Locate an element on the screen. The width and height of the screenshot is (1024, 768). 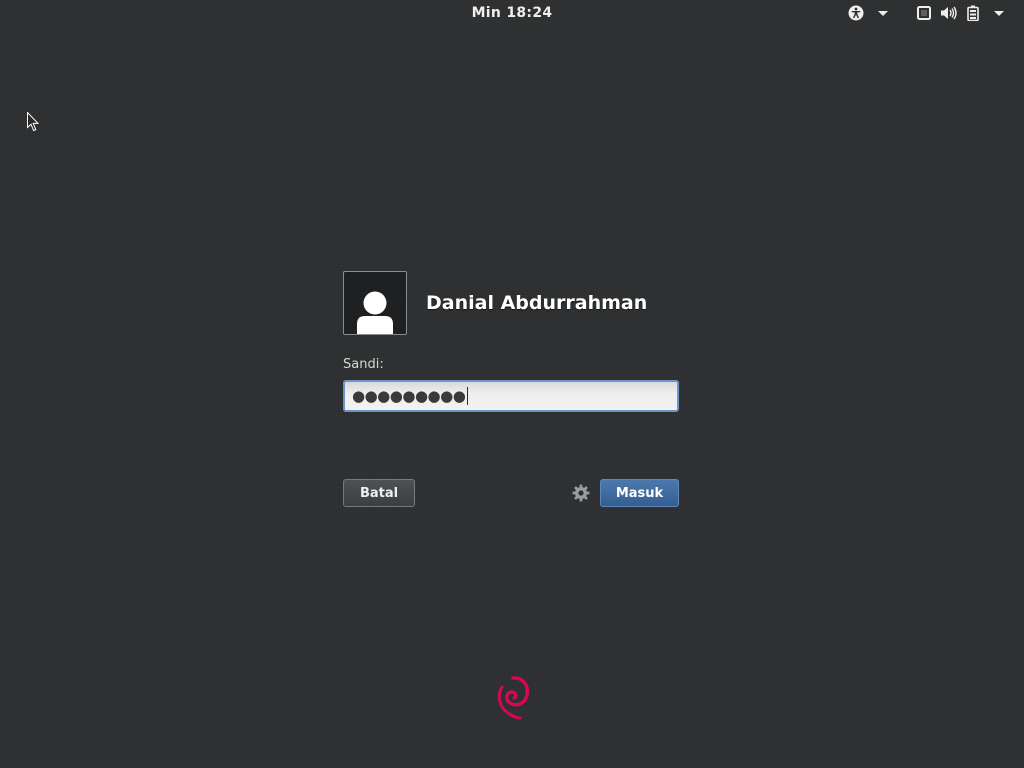
sign-in-button: Masuk is located at coordinates (639, 493).